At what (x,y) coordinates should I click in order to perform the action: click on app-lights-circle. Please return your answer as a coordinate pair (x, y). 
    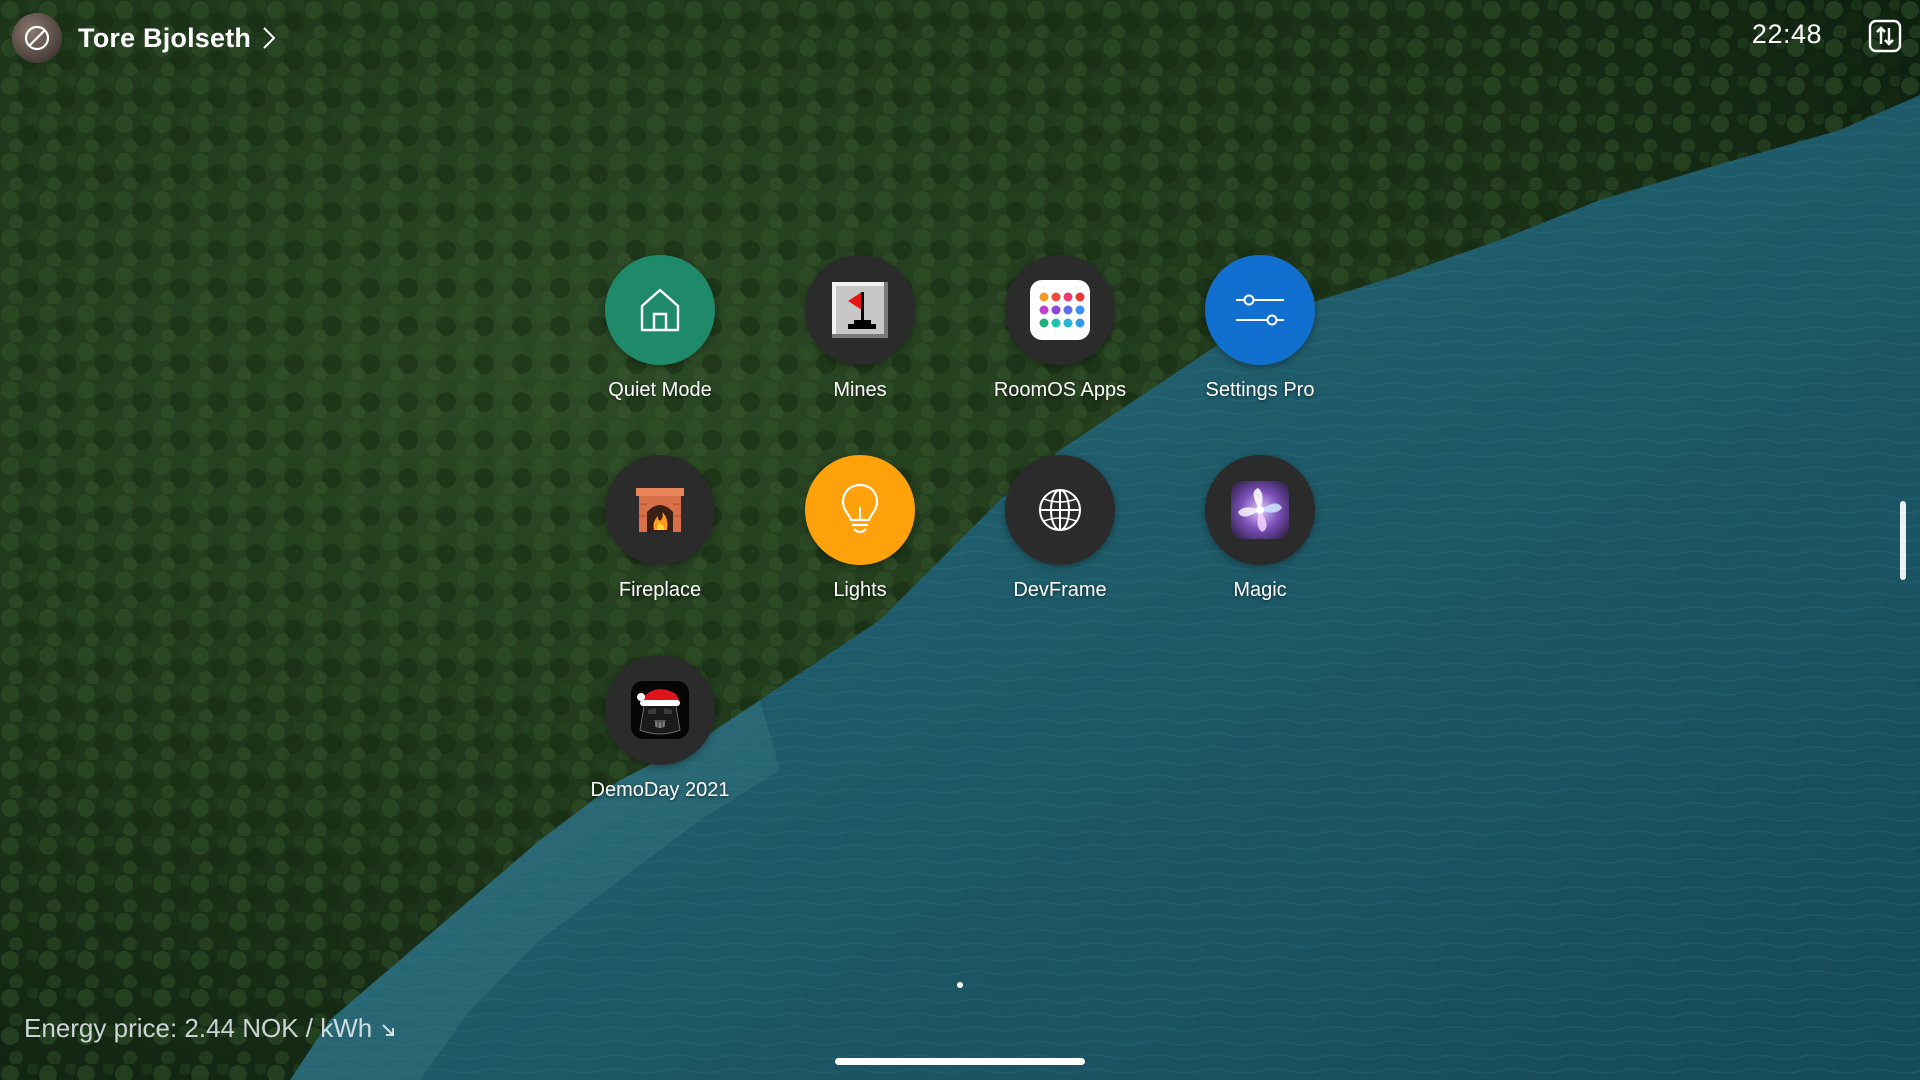
    Looking at the image, I should click on (860, 510).